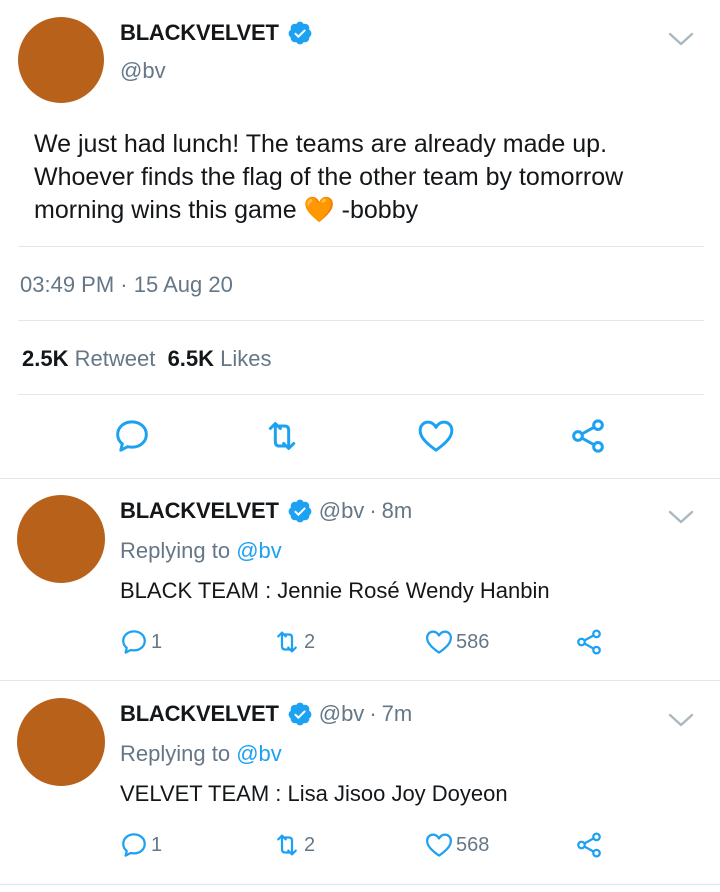 Image resolution: width=720 pixels, height=892 pixels. I want to click on like-button: 568, so click(456, 845).